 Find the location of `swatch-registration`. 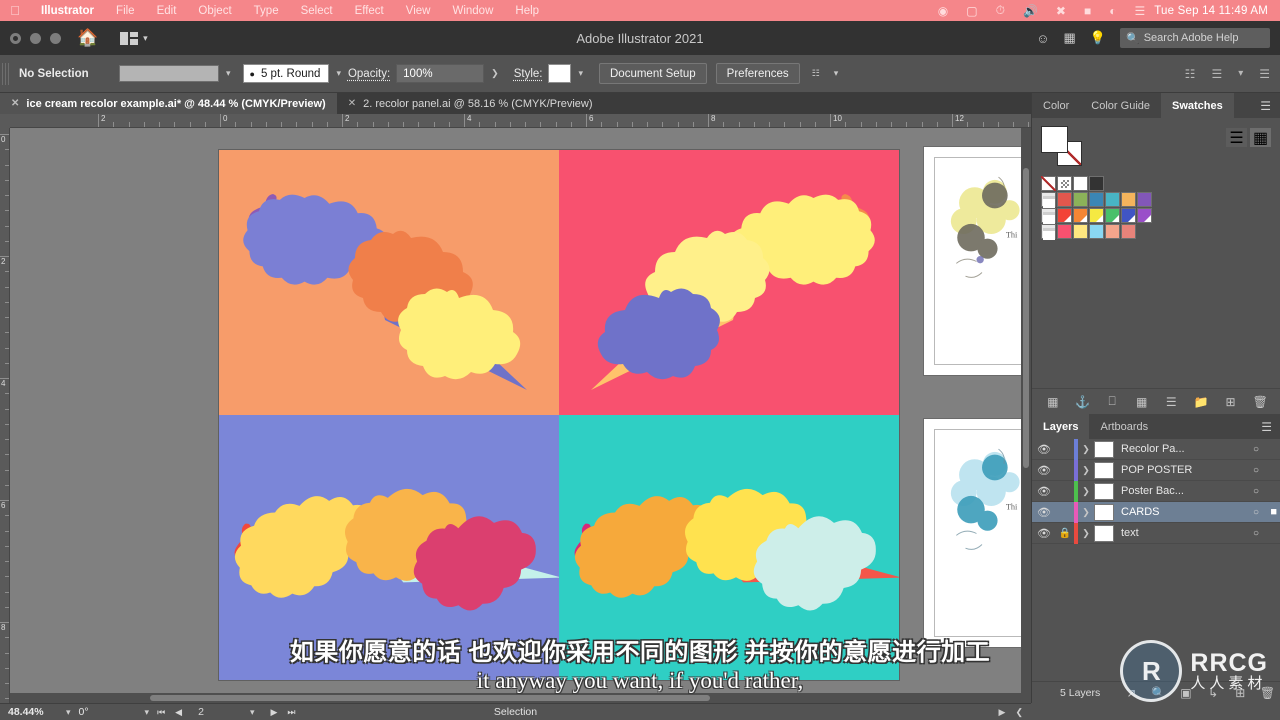

swatch-registration is located at coordinates (1064, 183).